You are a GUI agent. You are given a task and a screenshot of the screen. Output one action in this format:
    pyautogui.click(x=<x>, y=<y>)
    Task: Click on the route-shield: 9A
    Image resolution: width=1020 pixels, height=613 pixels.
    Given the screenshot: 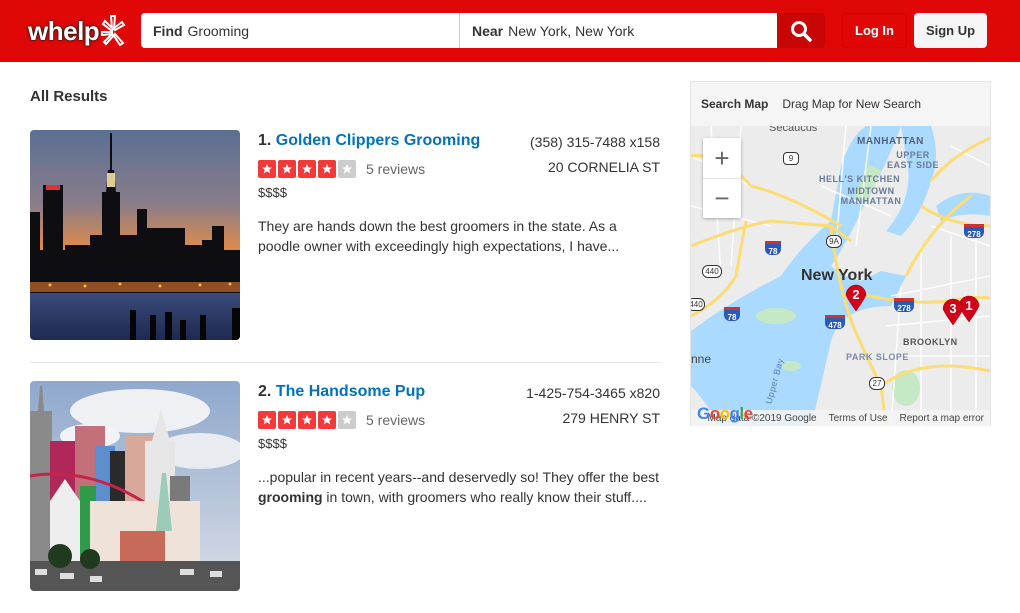 What is the action you would take?
    pyautogui.click(x=834, y=241)
    